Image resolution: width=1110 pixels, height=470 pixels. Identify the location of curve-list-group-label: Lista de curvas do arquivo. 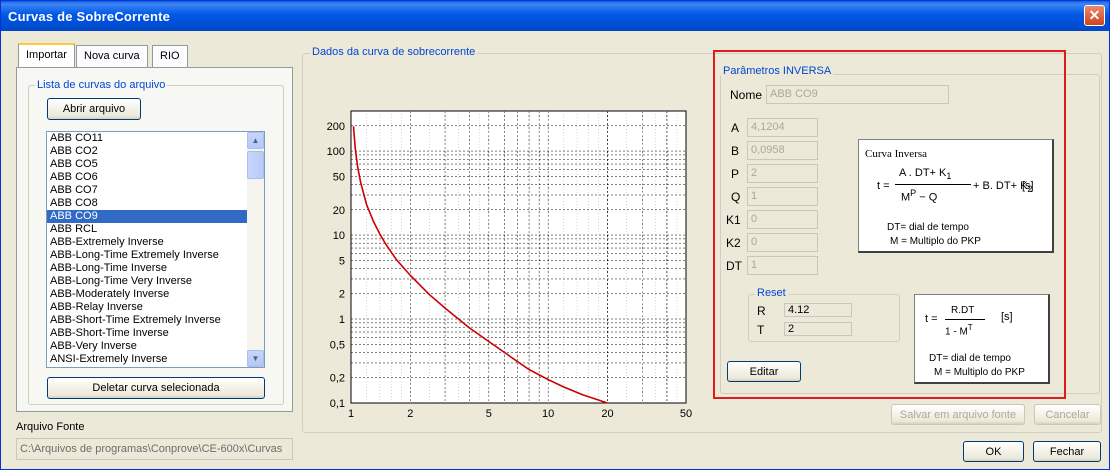
(101, 85).